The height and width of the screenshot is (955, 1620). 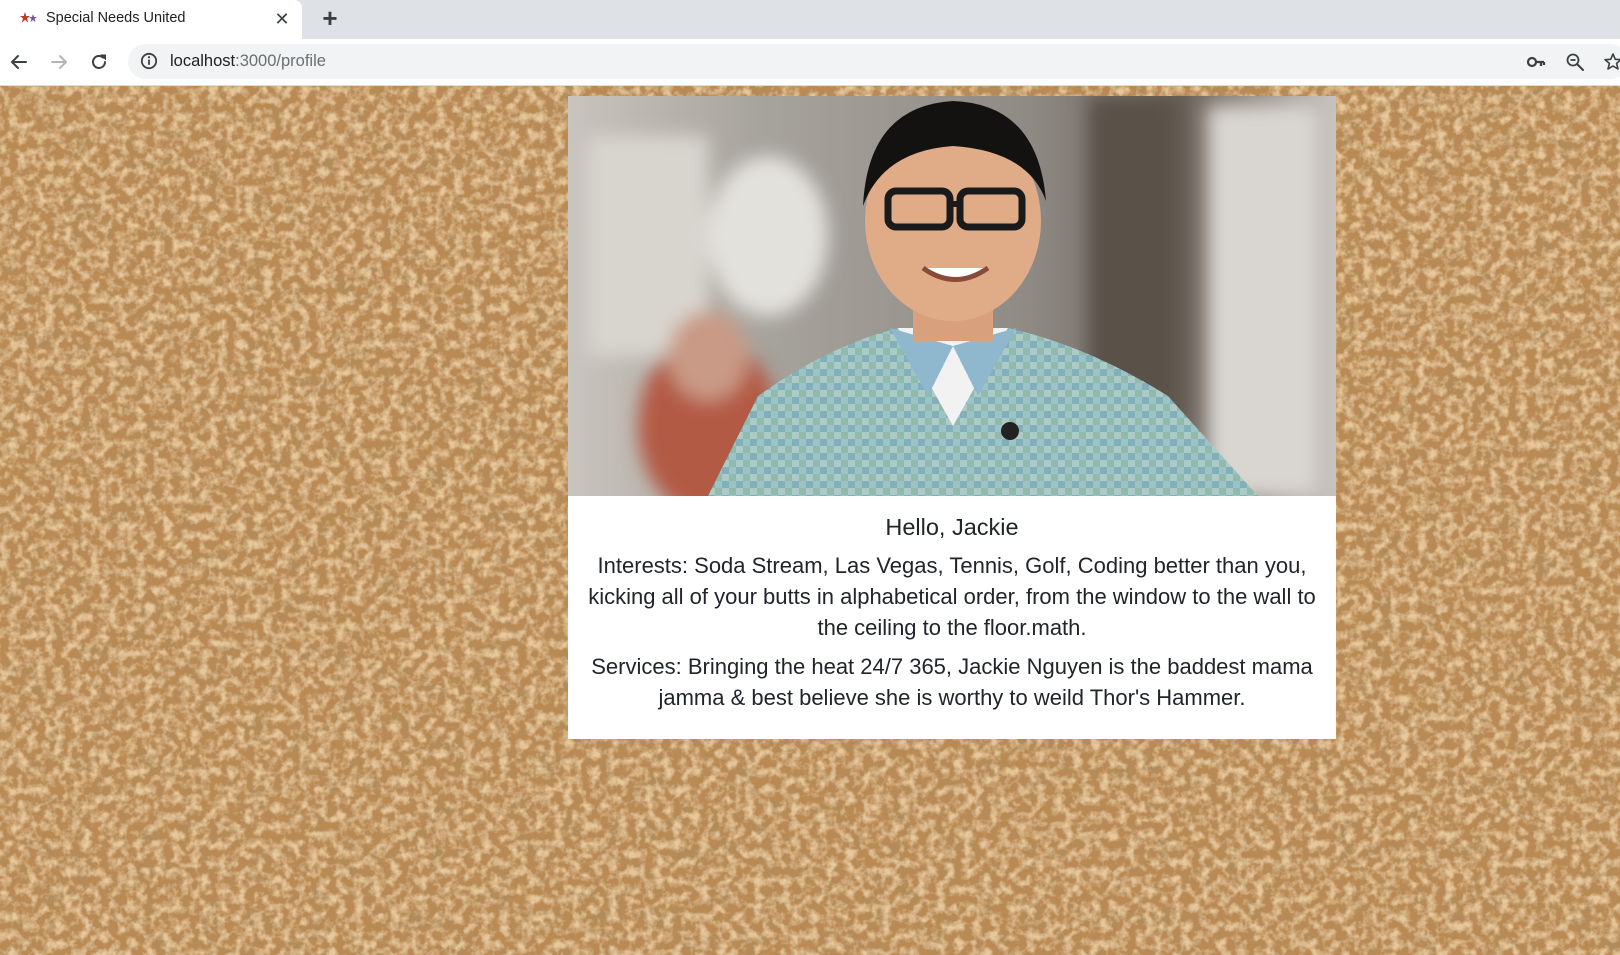 I want to click on tab-title: Special Needs United, so click(x=116, y=18).